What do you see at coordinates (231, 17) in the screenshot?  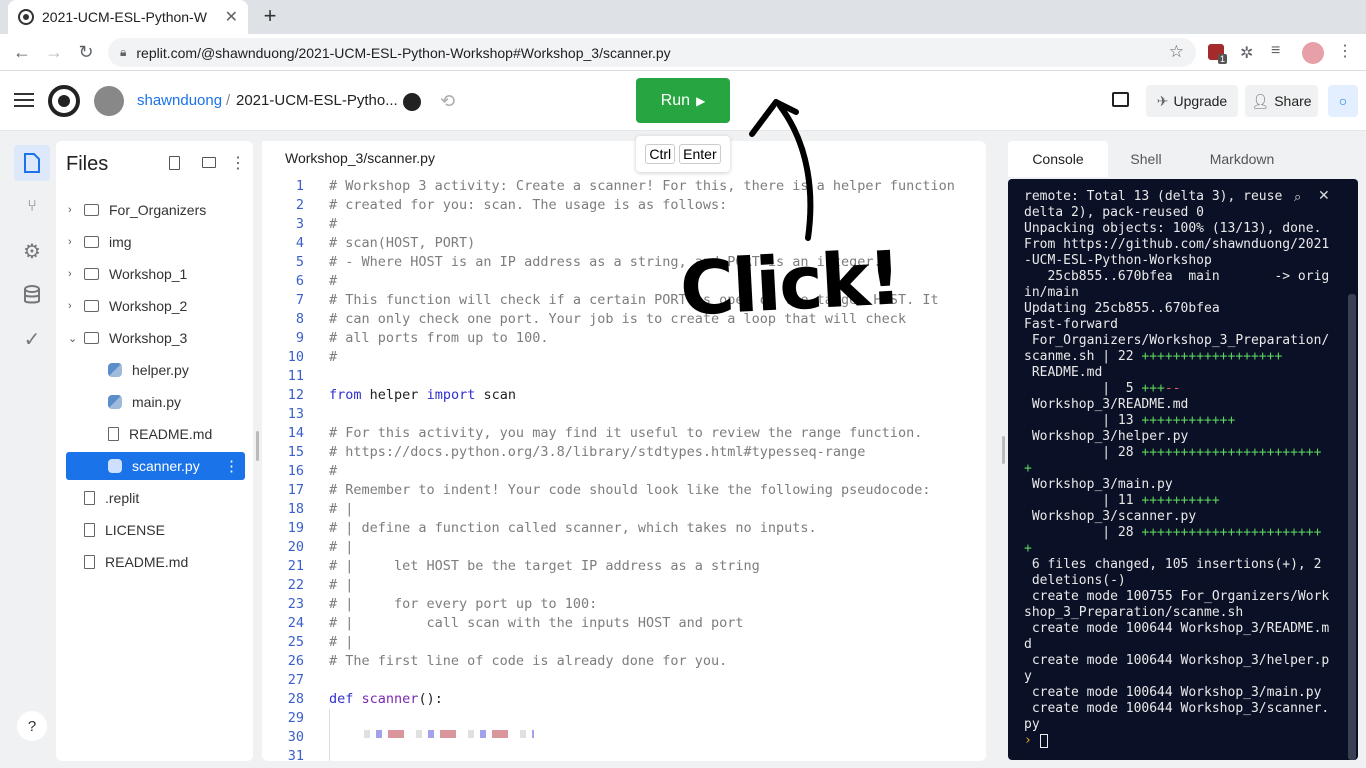 I see `close-tab-icon: ✕` at bounding box center [231, 17].